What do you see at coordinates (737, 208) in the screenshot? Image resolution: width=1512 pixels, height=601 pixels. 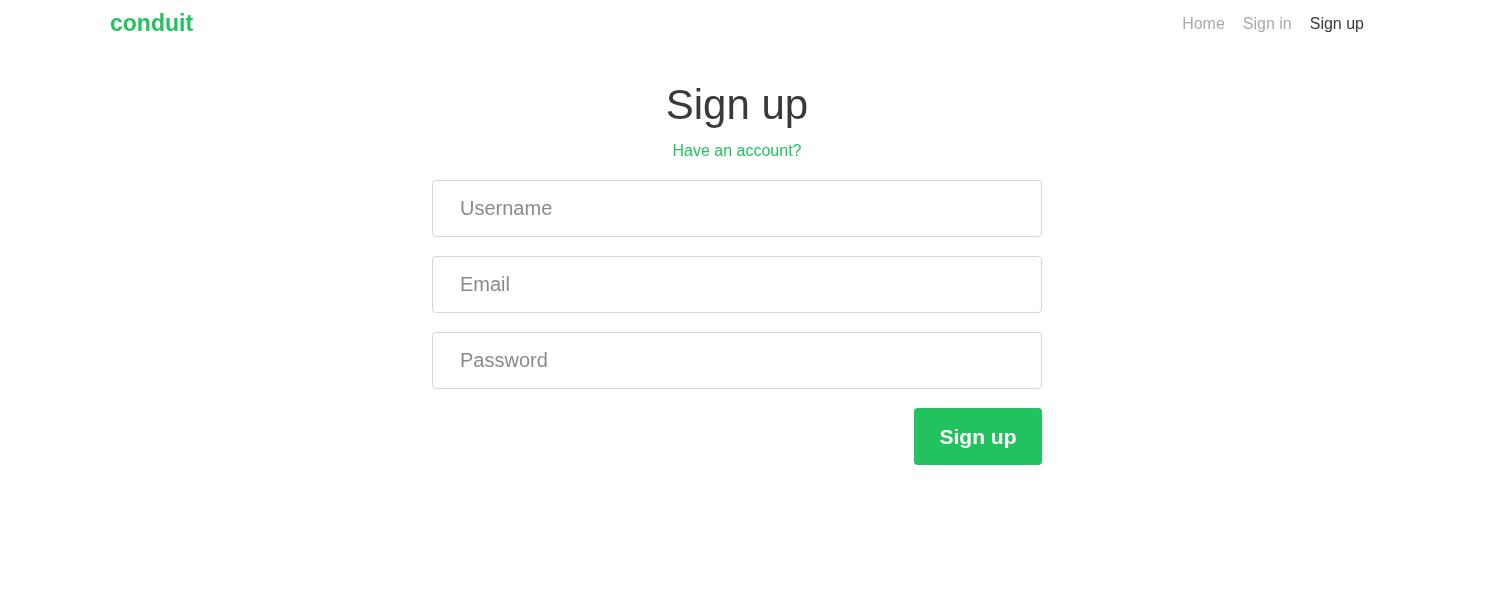 I see `input-field: Username` at bounding box center [737, 208].